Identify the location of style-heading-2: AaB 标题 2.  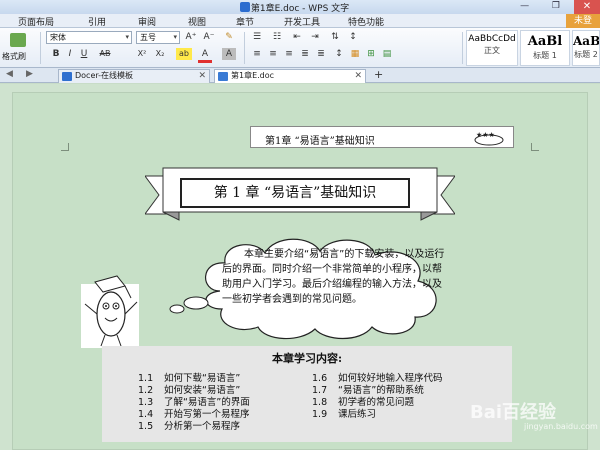
(586, 48).